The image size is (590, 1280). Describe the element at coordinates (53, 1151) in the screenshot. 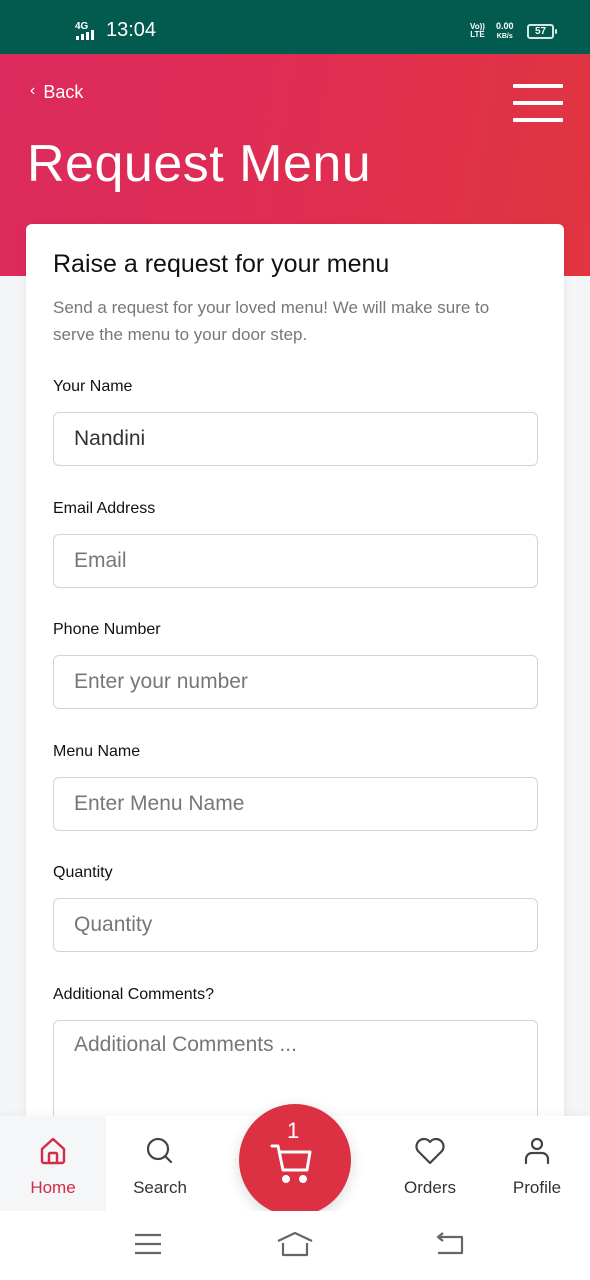

I see `home-icon` at that location.